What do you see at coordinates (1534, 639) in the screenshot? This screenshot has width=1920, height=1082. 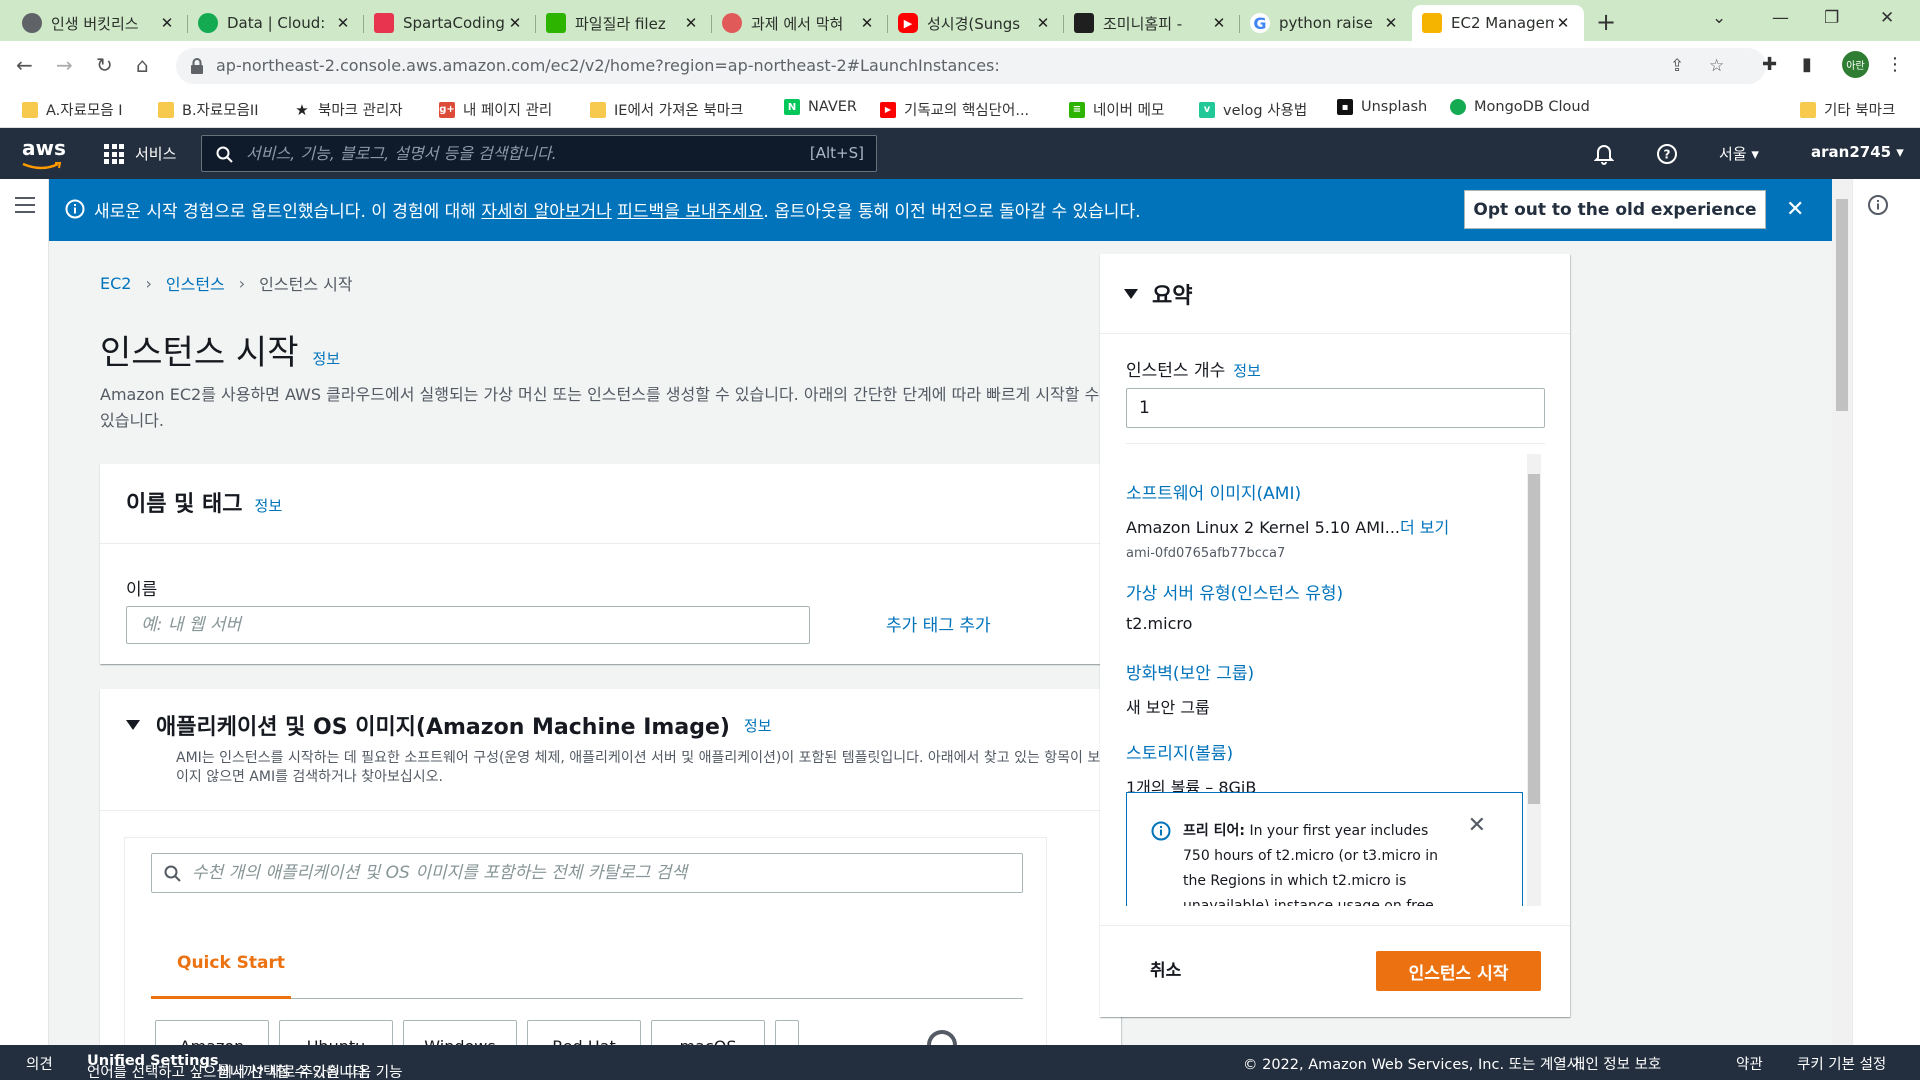 I see `summary-scrollbar-thumb` at bounding box center [1534, 639].